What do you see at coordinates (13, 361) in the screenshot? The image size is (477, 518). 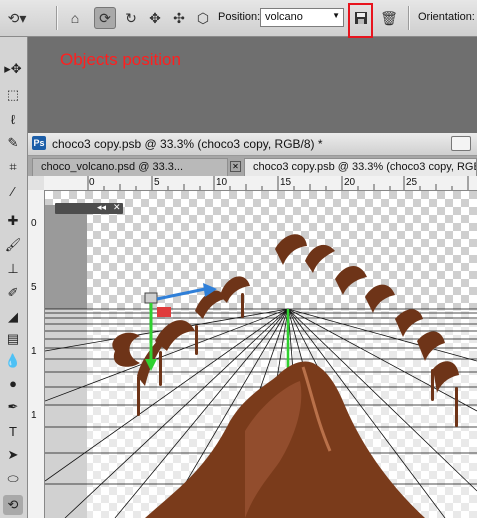 I see `blur-tool-icon: 💧` at bounding box center [13, 361].